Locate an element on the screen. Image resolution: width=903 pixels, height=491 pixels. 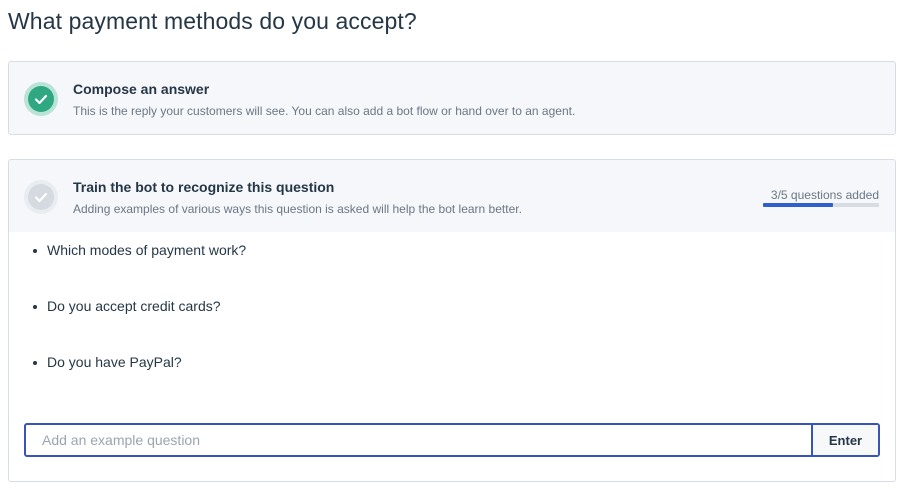
progress-label: 3/5 questions added is located at coordinates (824, 195).